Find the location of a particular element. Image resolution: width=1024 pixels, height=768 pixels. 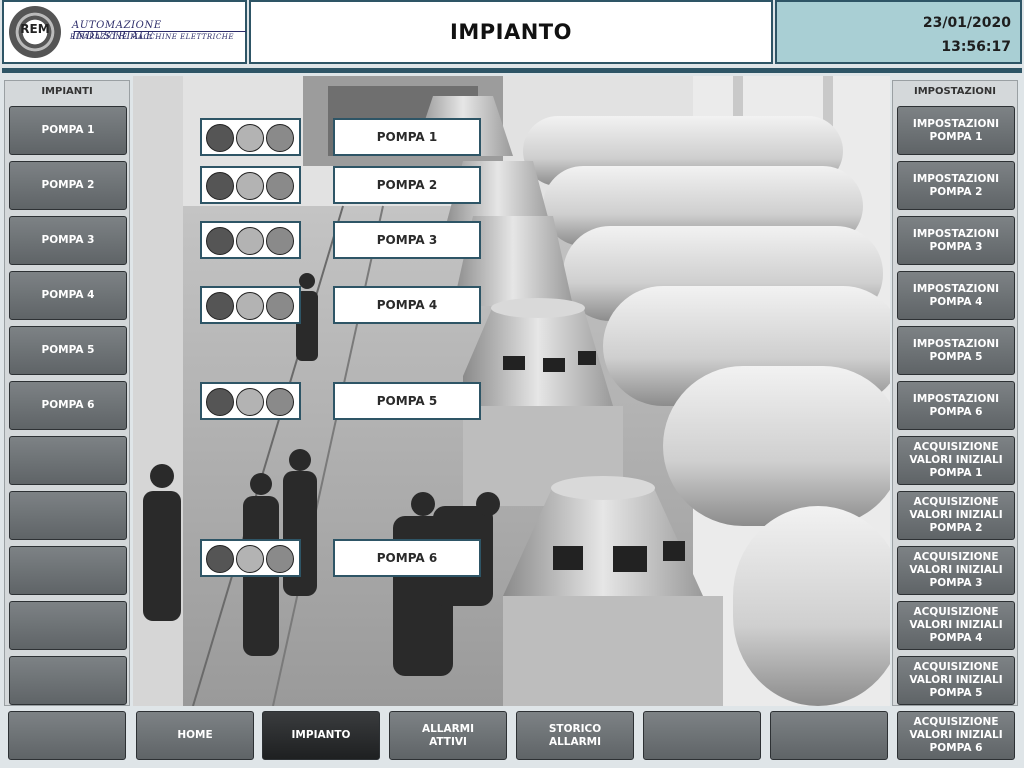

pump-2-label: POMPA 2 is located at coordinates (407, 185).